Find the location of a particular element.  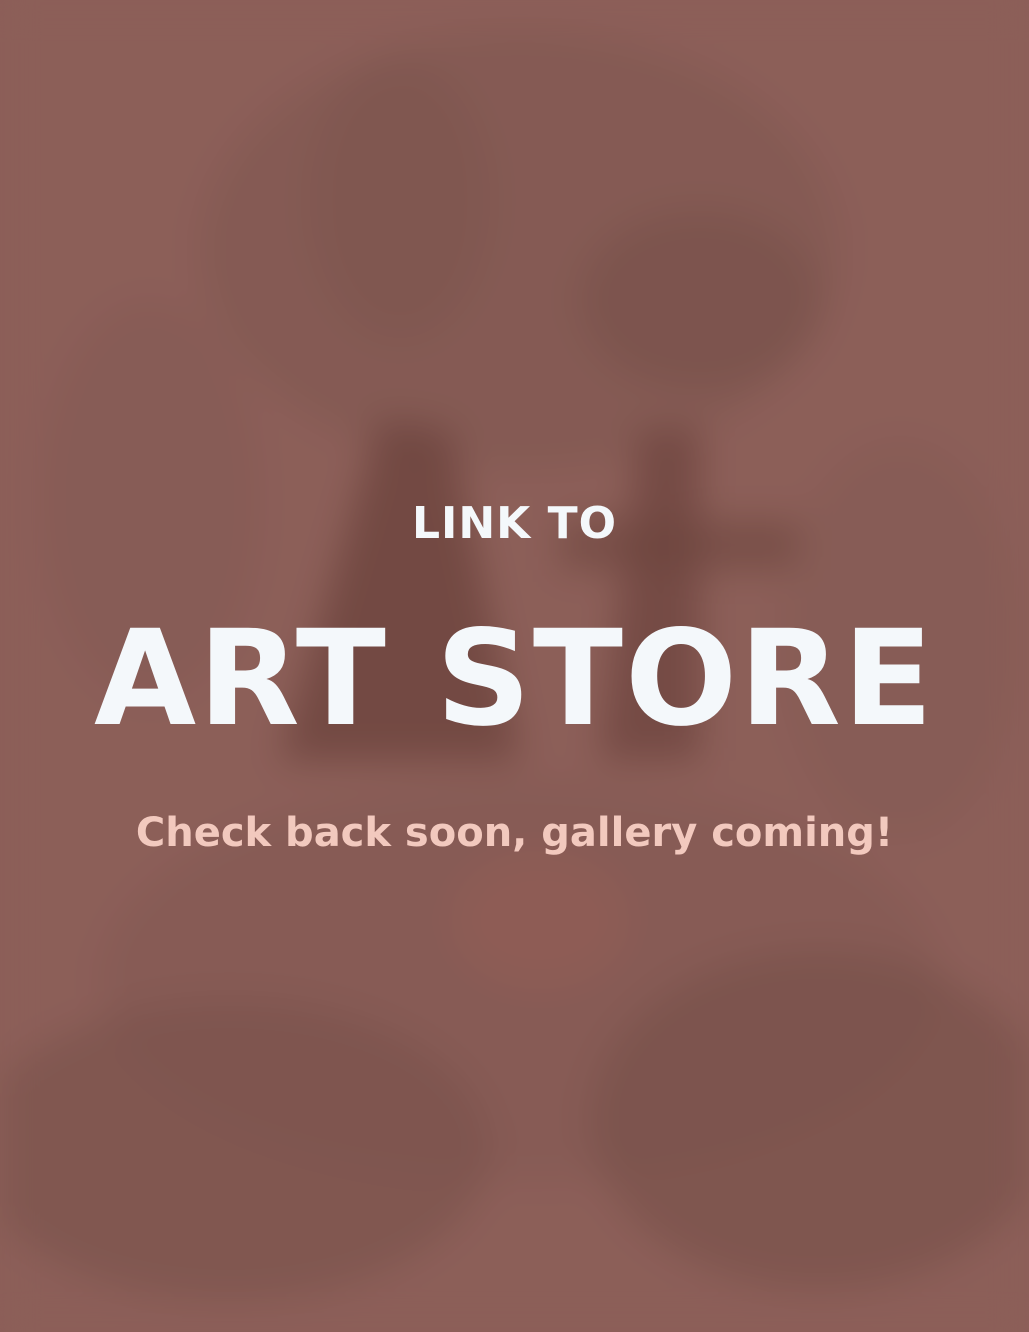

card-subtitle: Check back soon, gallery coming! is located at coordinates (514, 833).